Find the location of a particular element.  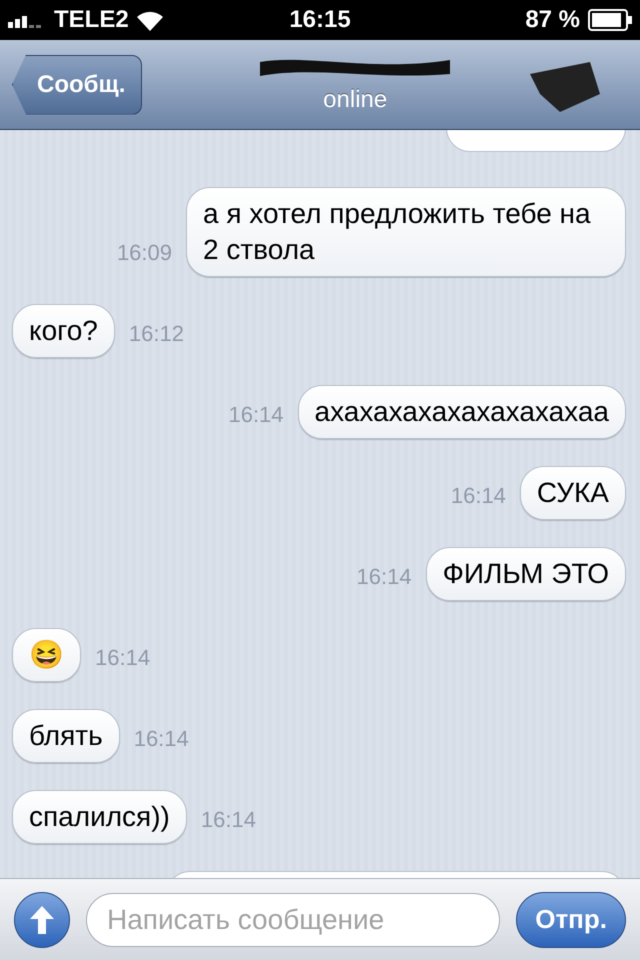

message-time: 16:12 is located at coordinates (156, 334).